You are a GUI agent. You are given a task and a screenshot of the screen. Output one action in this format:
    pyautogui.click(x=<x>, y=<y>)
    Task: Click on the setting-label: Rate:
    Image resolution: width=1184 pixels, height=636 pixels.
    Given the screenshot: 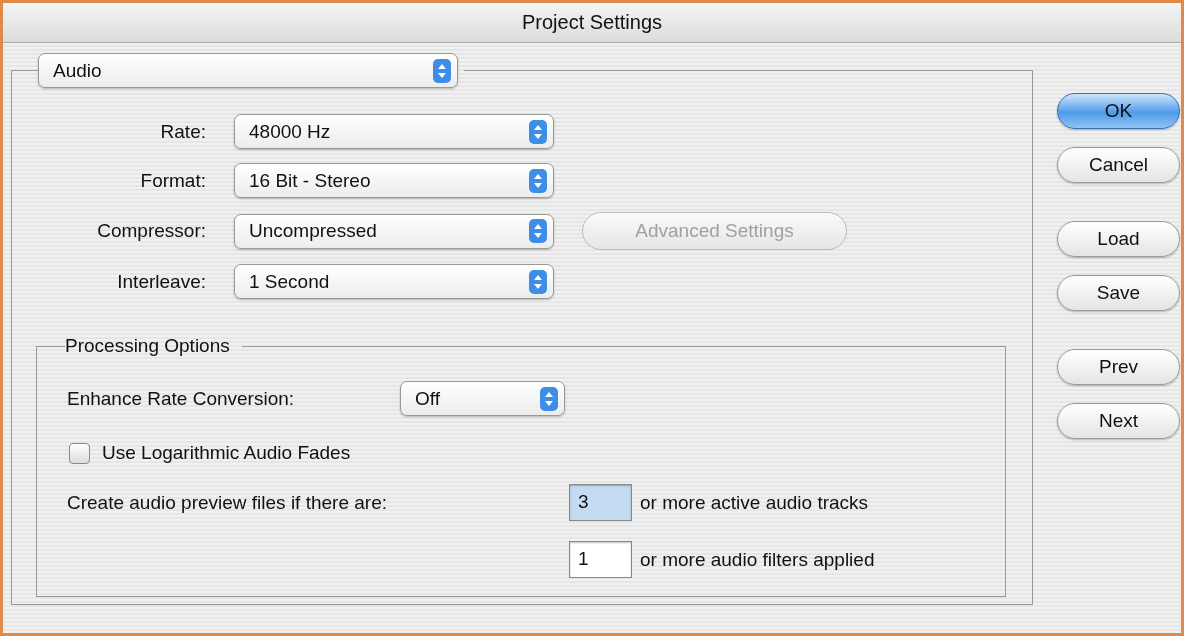 What is the action you would take?
    pyautogui.click(x=182, y=131)
    